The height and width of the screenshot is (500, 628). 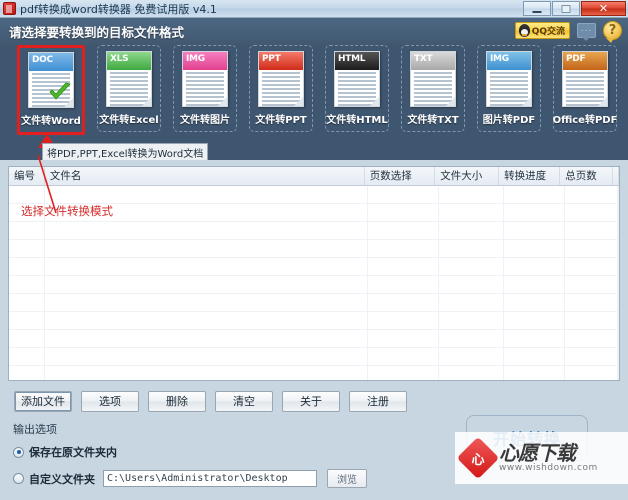 I want to click on radio-same-folder-label: 保存在原文件夹内, so click(x=73, y=452).